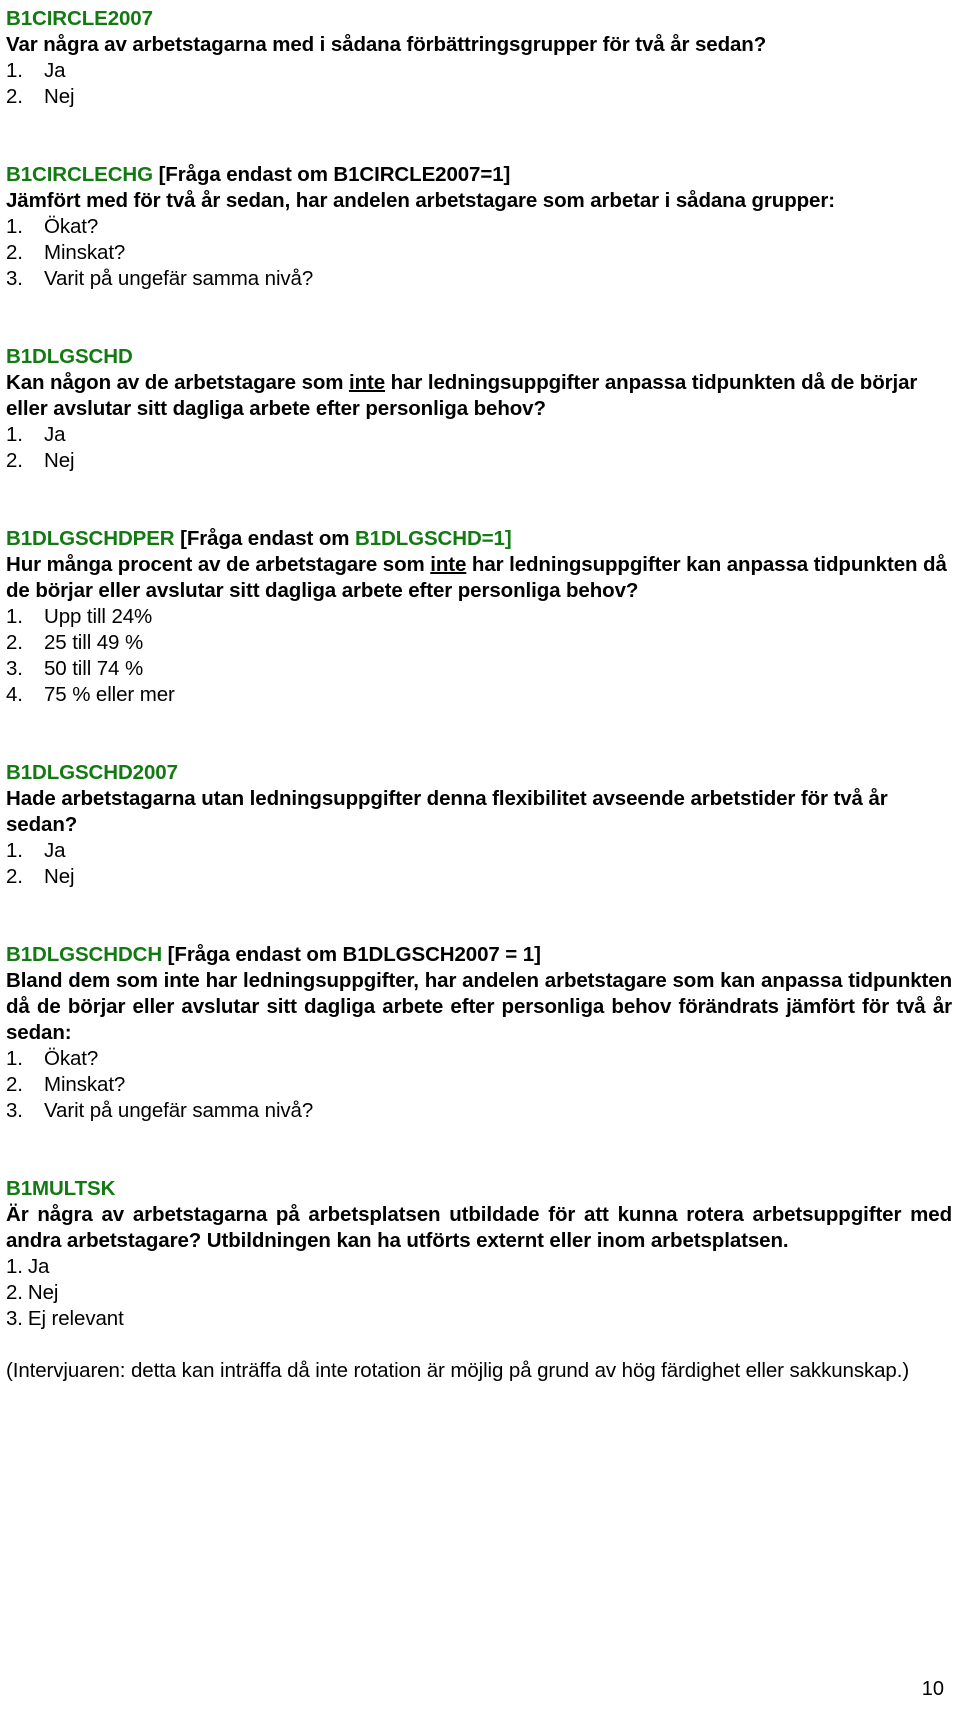 The width and height of the screenshot is (960, 1713). I want to click on option-item: 3. 50 till 74 %, so click(479, 669).